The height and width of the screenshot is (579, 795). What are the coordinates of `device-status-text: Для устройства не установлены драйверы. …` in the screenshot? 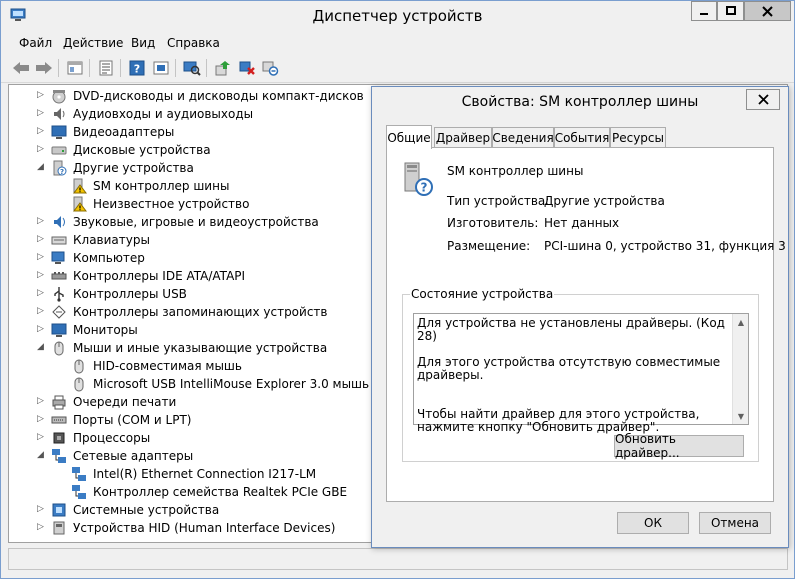 It's located at (573, 382).